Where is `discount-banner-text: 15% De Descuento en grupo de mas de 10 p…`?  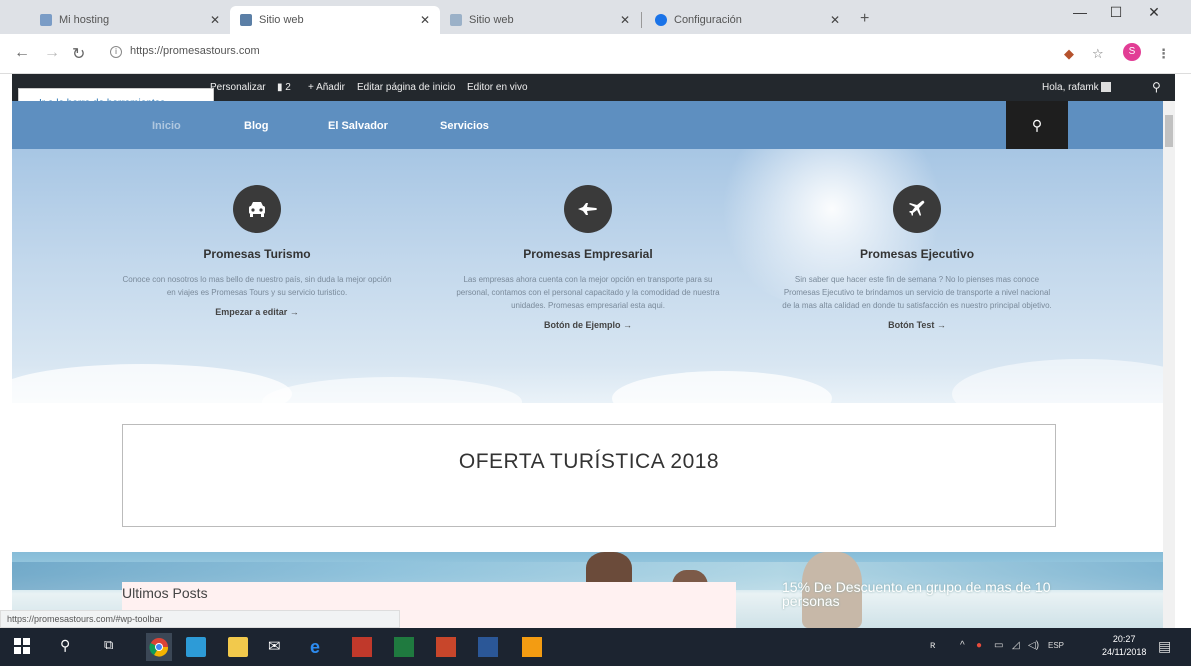
discount-banner-text: 15% De Descuento en grupo de mas de 10 p… is located at coordinates (916, 594).